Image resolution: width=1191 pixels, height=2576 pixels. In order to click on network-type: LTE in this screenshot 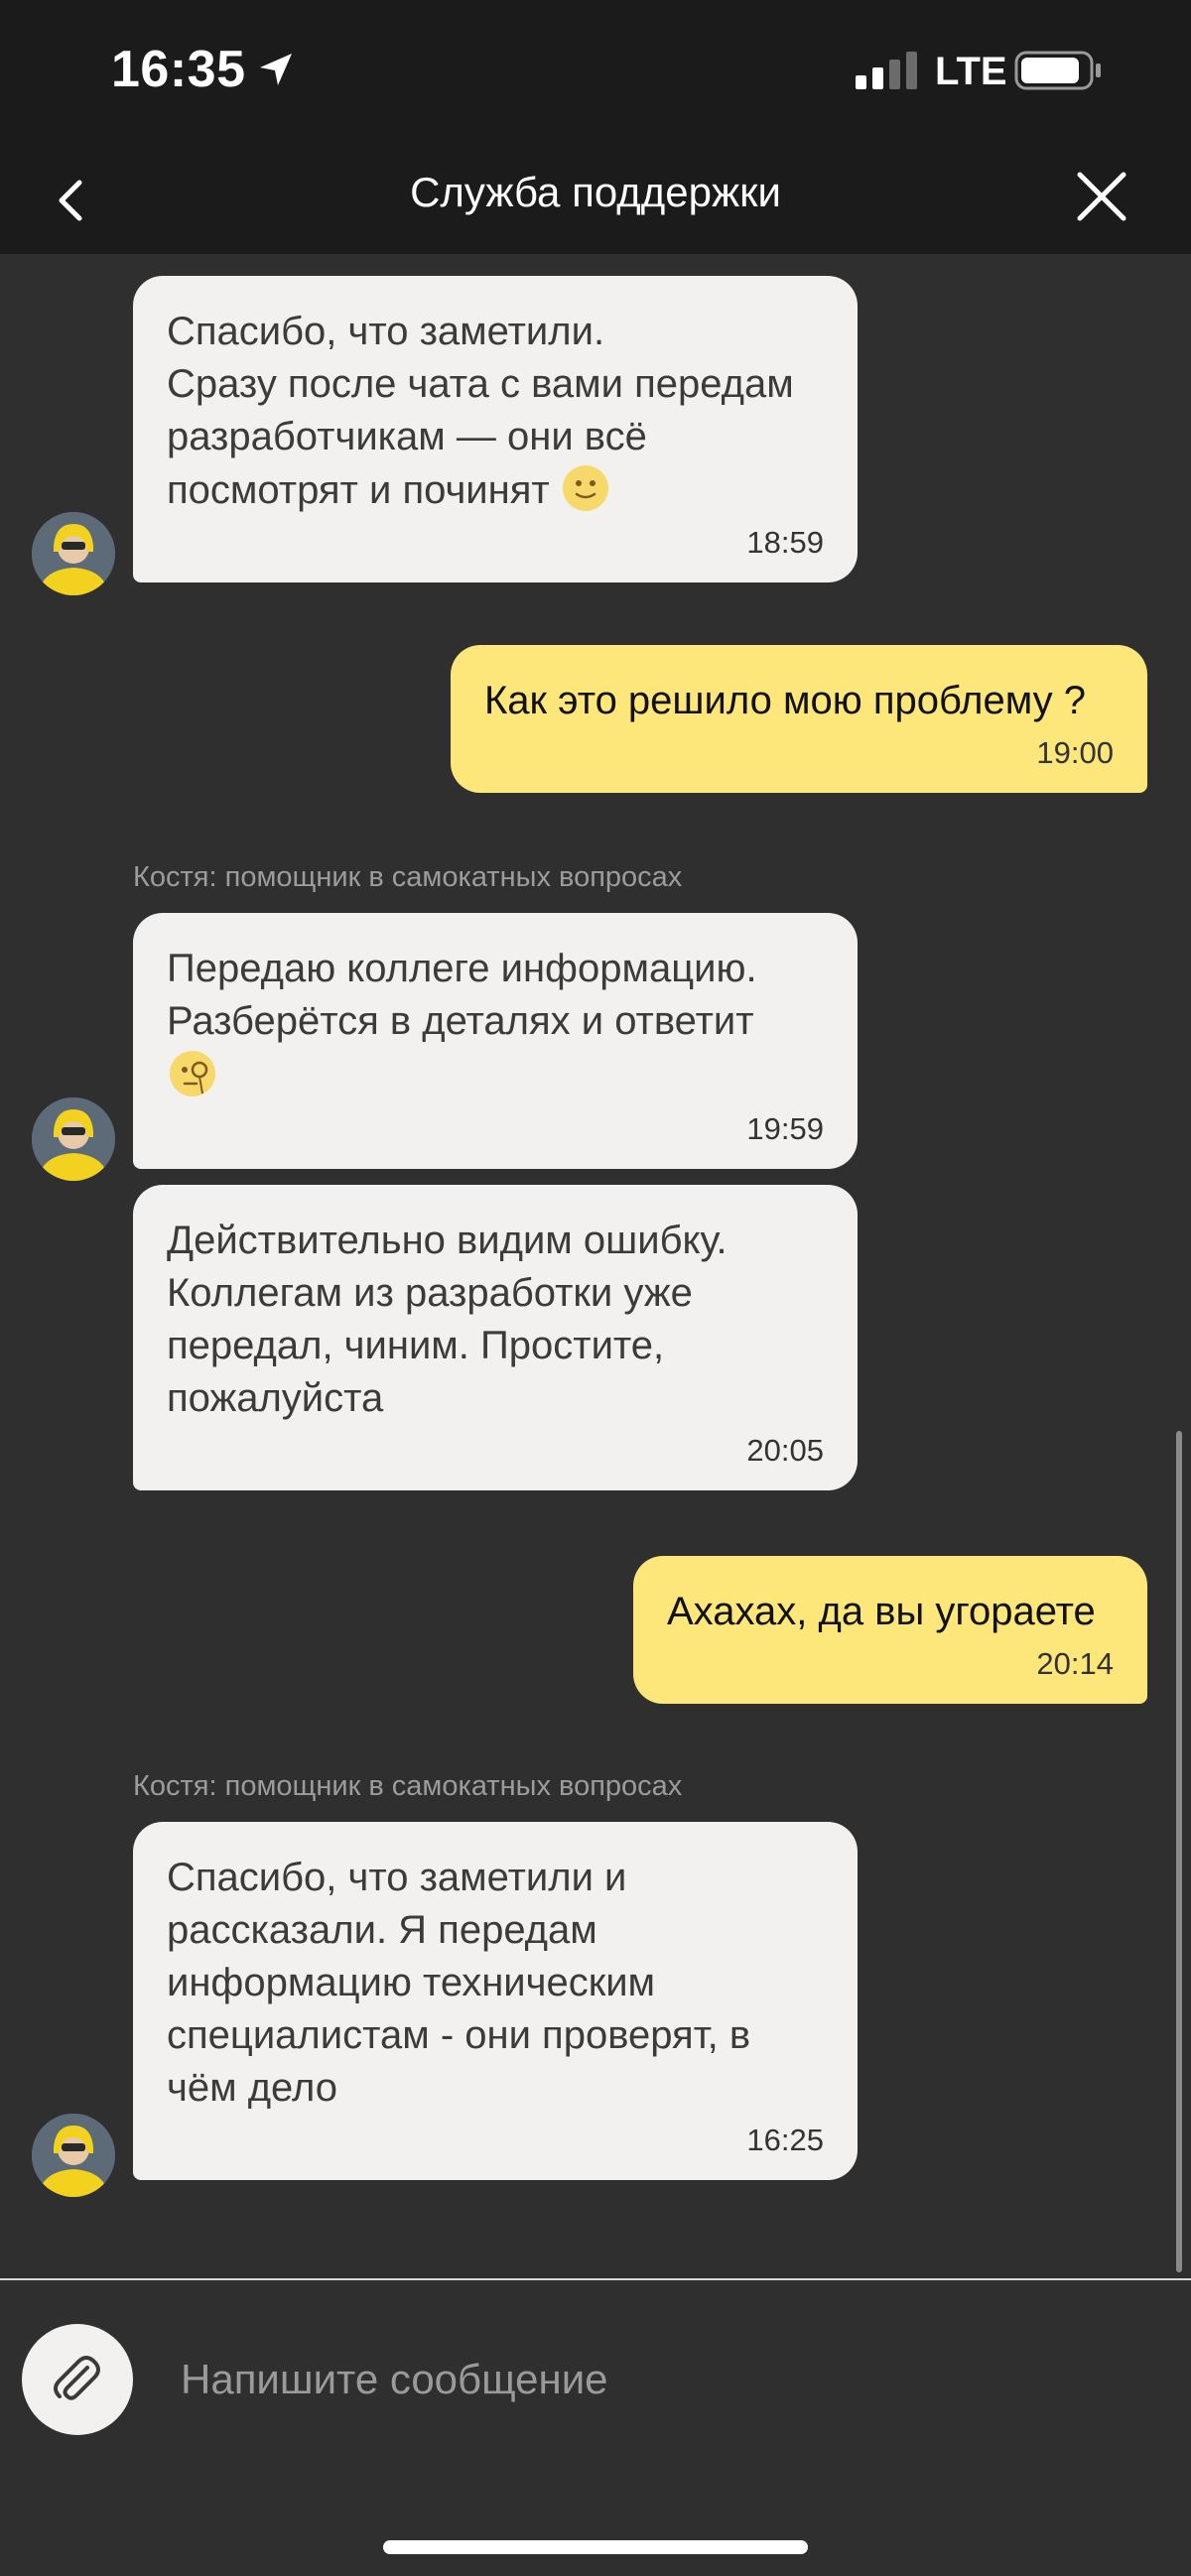, I will do `click(971, 72)`.